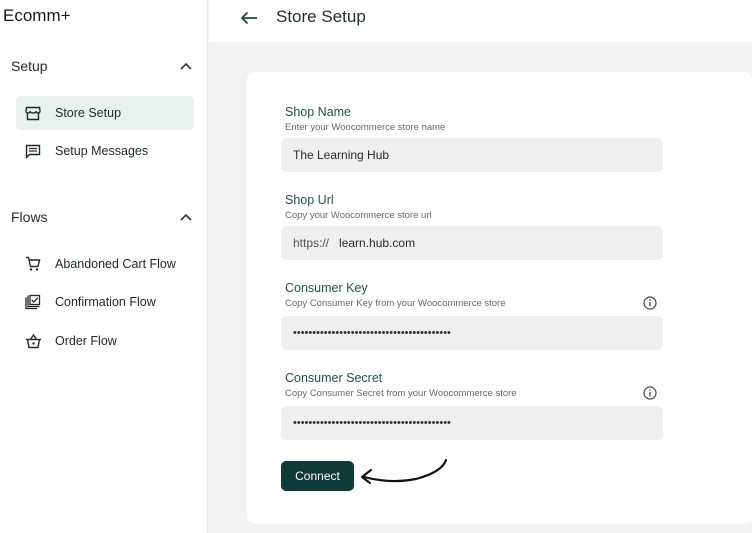  I want to click on sidebar-item-confirmation-flow: Confirmation Flow, so click(105, 302).